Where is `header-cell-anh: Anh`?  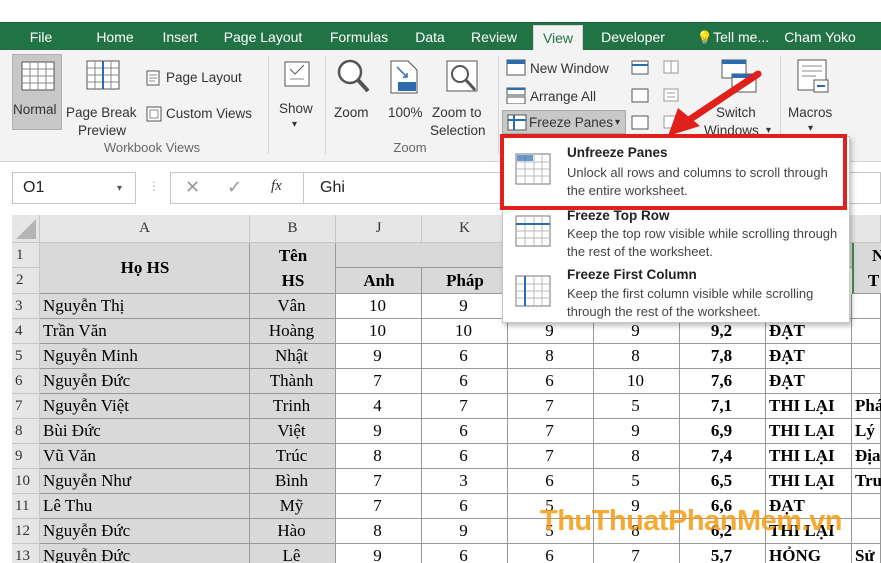 header-cell-anh: Anh is located at coordinates (379, 281).